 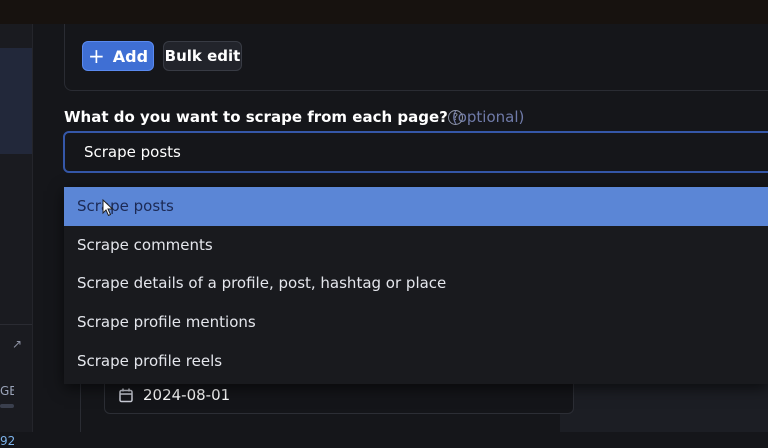 I want to click on add-button: + Add, so click(x=118, y=56).